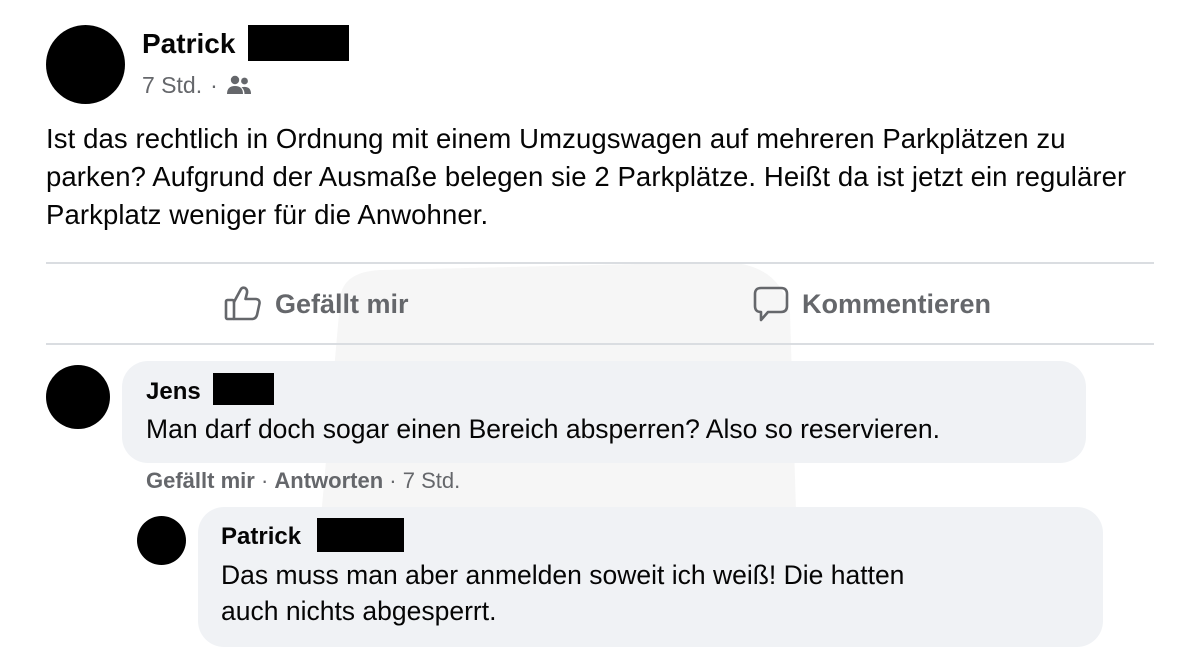 The width and height of the screenshot is (1200, 647). I want to click on comment-author-avatar, so click(78, 397).